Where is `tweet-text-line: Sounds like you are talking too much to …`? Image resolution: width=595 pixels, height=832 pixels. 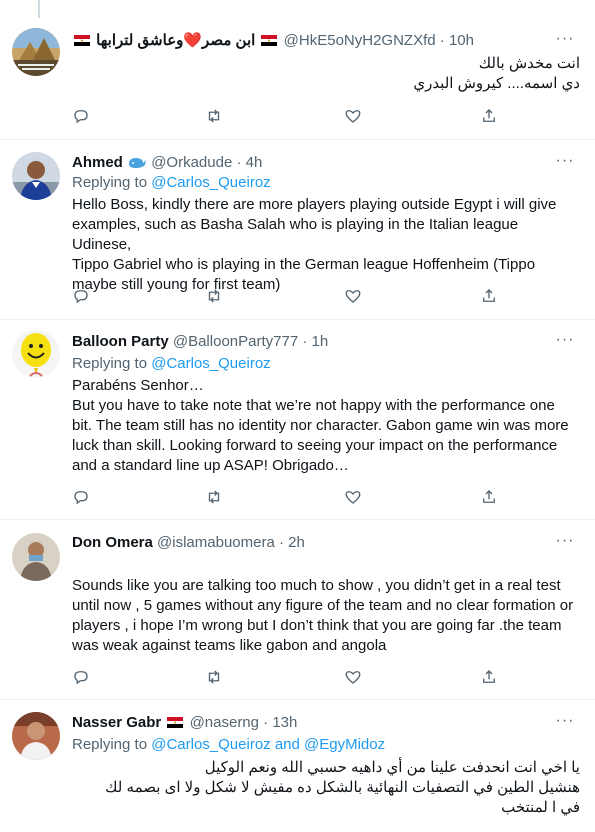 tweet-text-line: Sounds like you are talking too much to … is located at coordinates (316, 585).